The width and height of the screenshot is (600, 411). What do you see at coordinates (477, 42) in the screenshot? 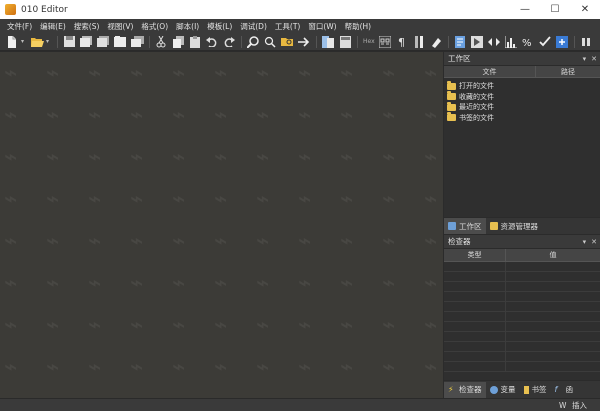
I see `run-template-icon` at bounding box center [477, 42].